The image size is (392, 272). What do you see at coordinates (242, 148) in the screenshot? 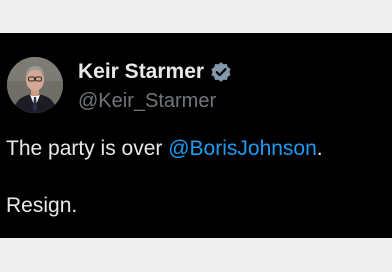
I see `mention-link: @BorisJohnson` at bounding box center [242, 148].